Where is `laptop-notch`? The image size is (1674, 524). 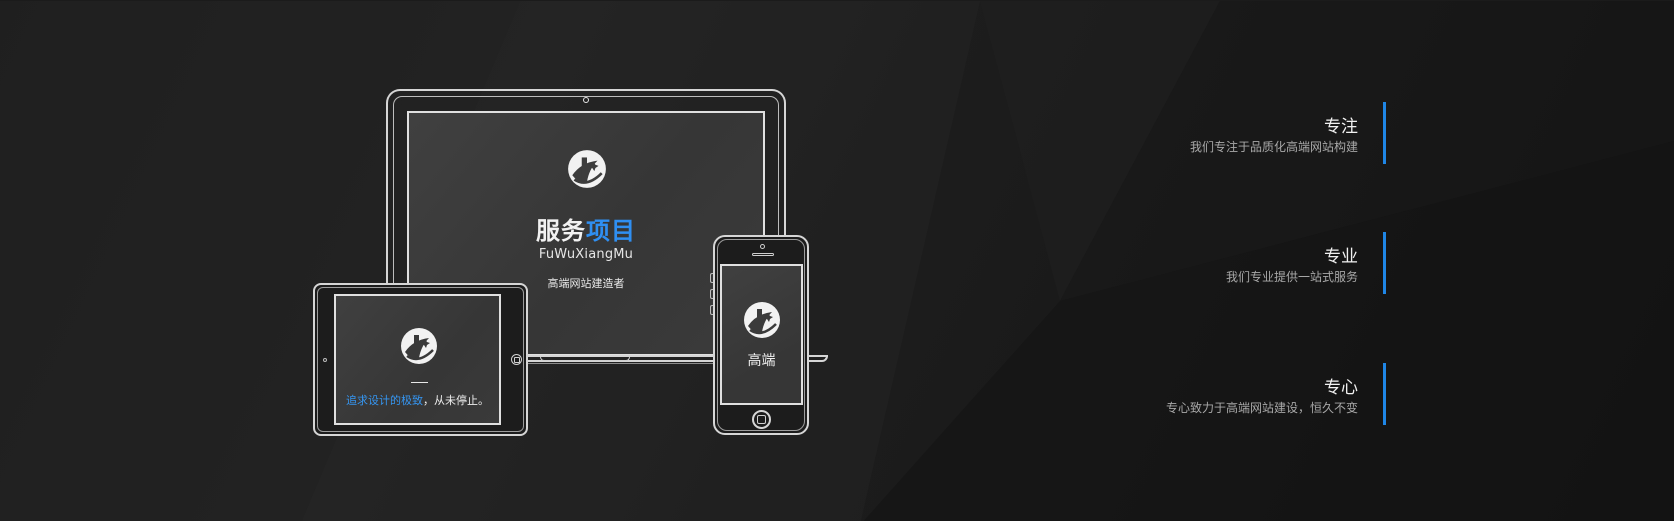
laptop-notch is located at coordinates (585, 359).